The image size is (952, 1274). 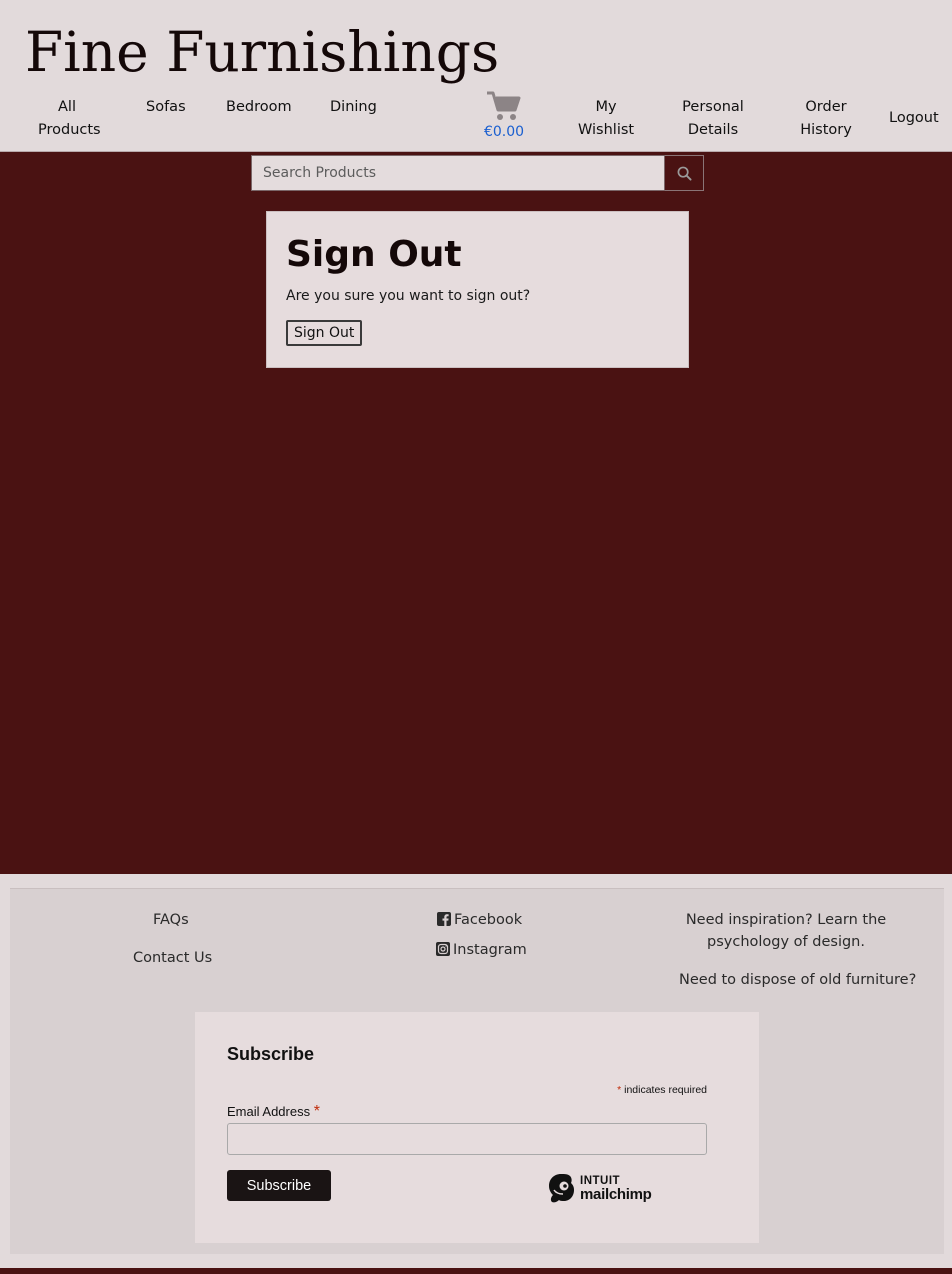 I want to click on mailchimp-logo: INTUIT mailchimp, so click(x=599, y=1188).